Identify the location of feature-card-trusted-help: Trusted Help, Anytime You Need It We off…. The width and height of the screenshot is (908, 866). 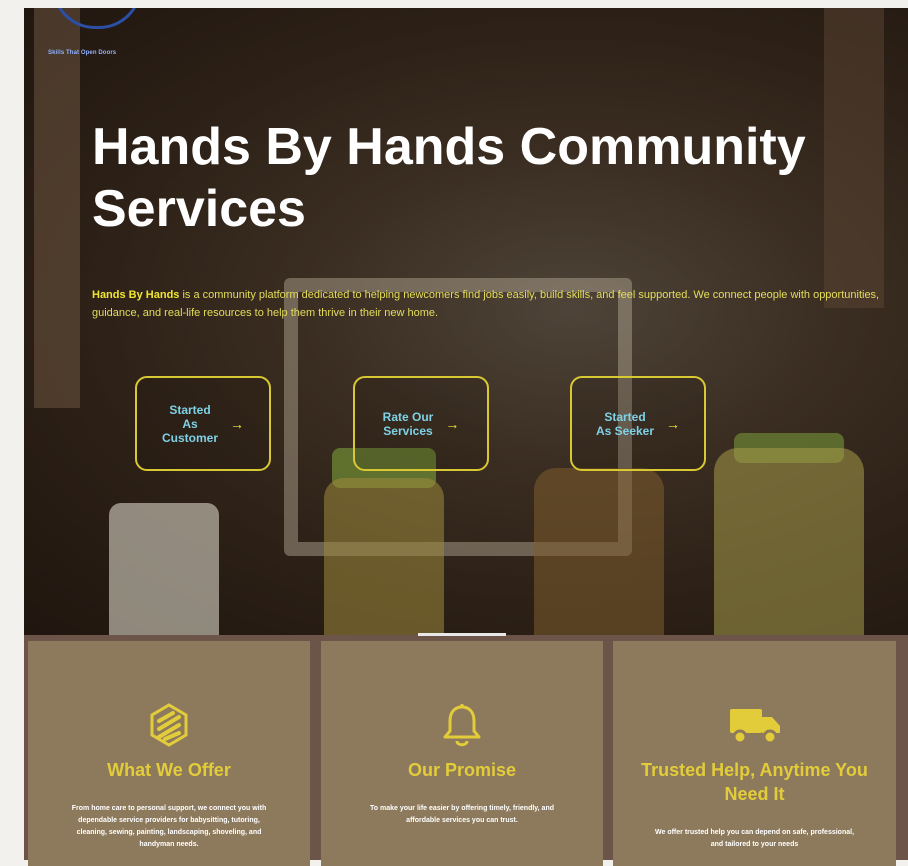
(754, 753).